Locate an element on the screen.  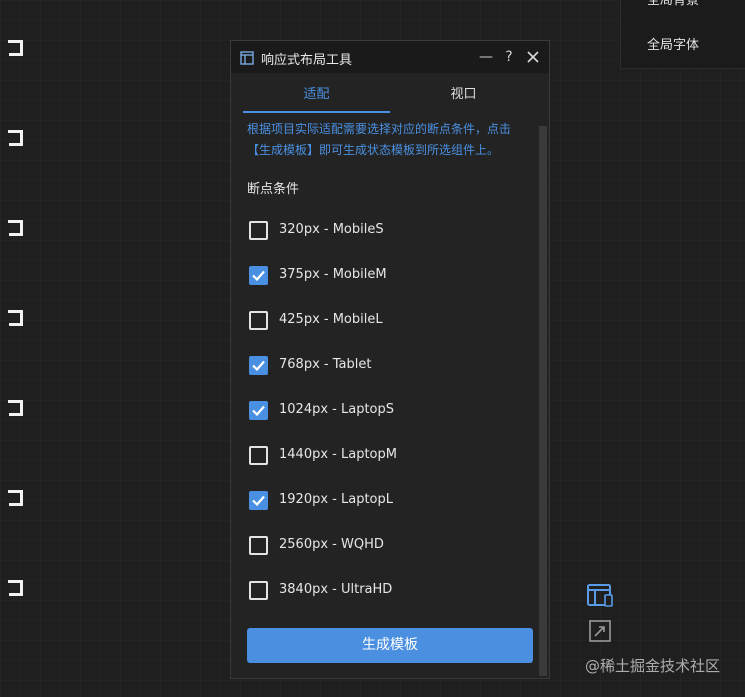
tab-adapt: 适配 is located at coordinates (316, 97).